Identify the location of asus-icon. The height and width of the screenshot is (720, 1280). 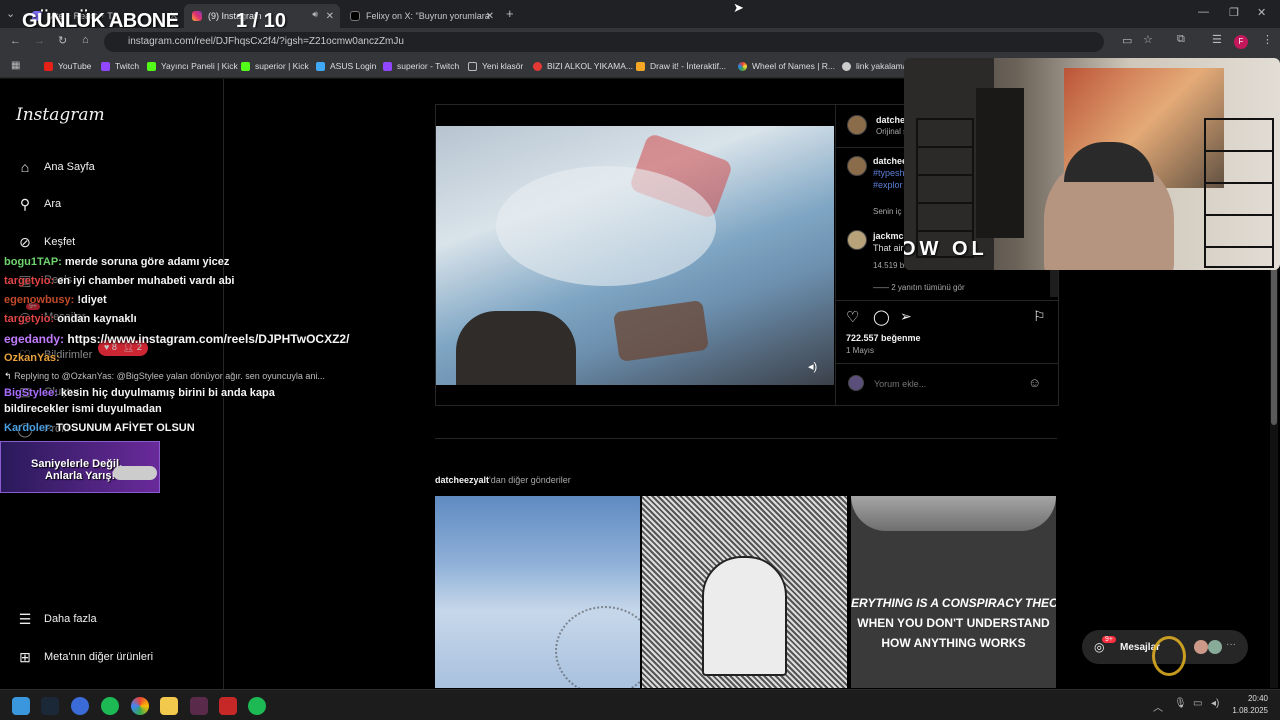
(320, 66).